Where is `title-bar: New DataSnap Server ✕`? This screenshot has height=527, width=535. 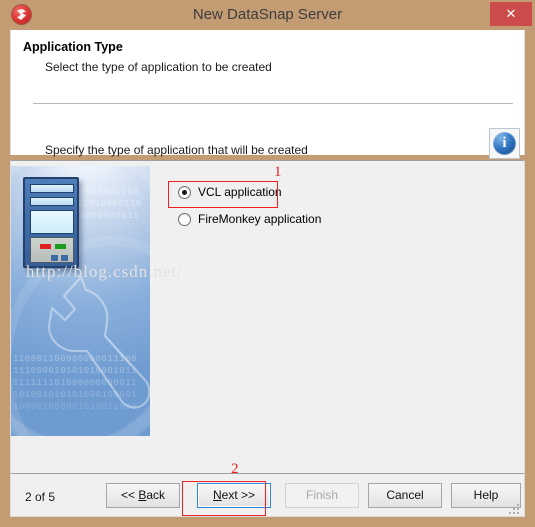 title-bar: New DataSnap Server ✕ is located at coordinates (267, 15).